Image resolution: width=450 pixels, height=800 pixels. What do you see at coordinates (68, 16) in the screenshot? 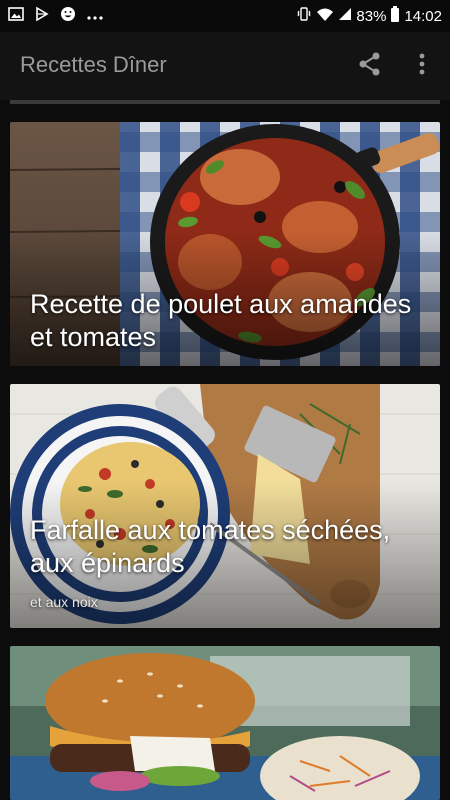
I see `emoji-icon` at bounding box center [68, 16].